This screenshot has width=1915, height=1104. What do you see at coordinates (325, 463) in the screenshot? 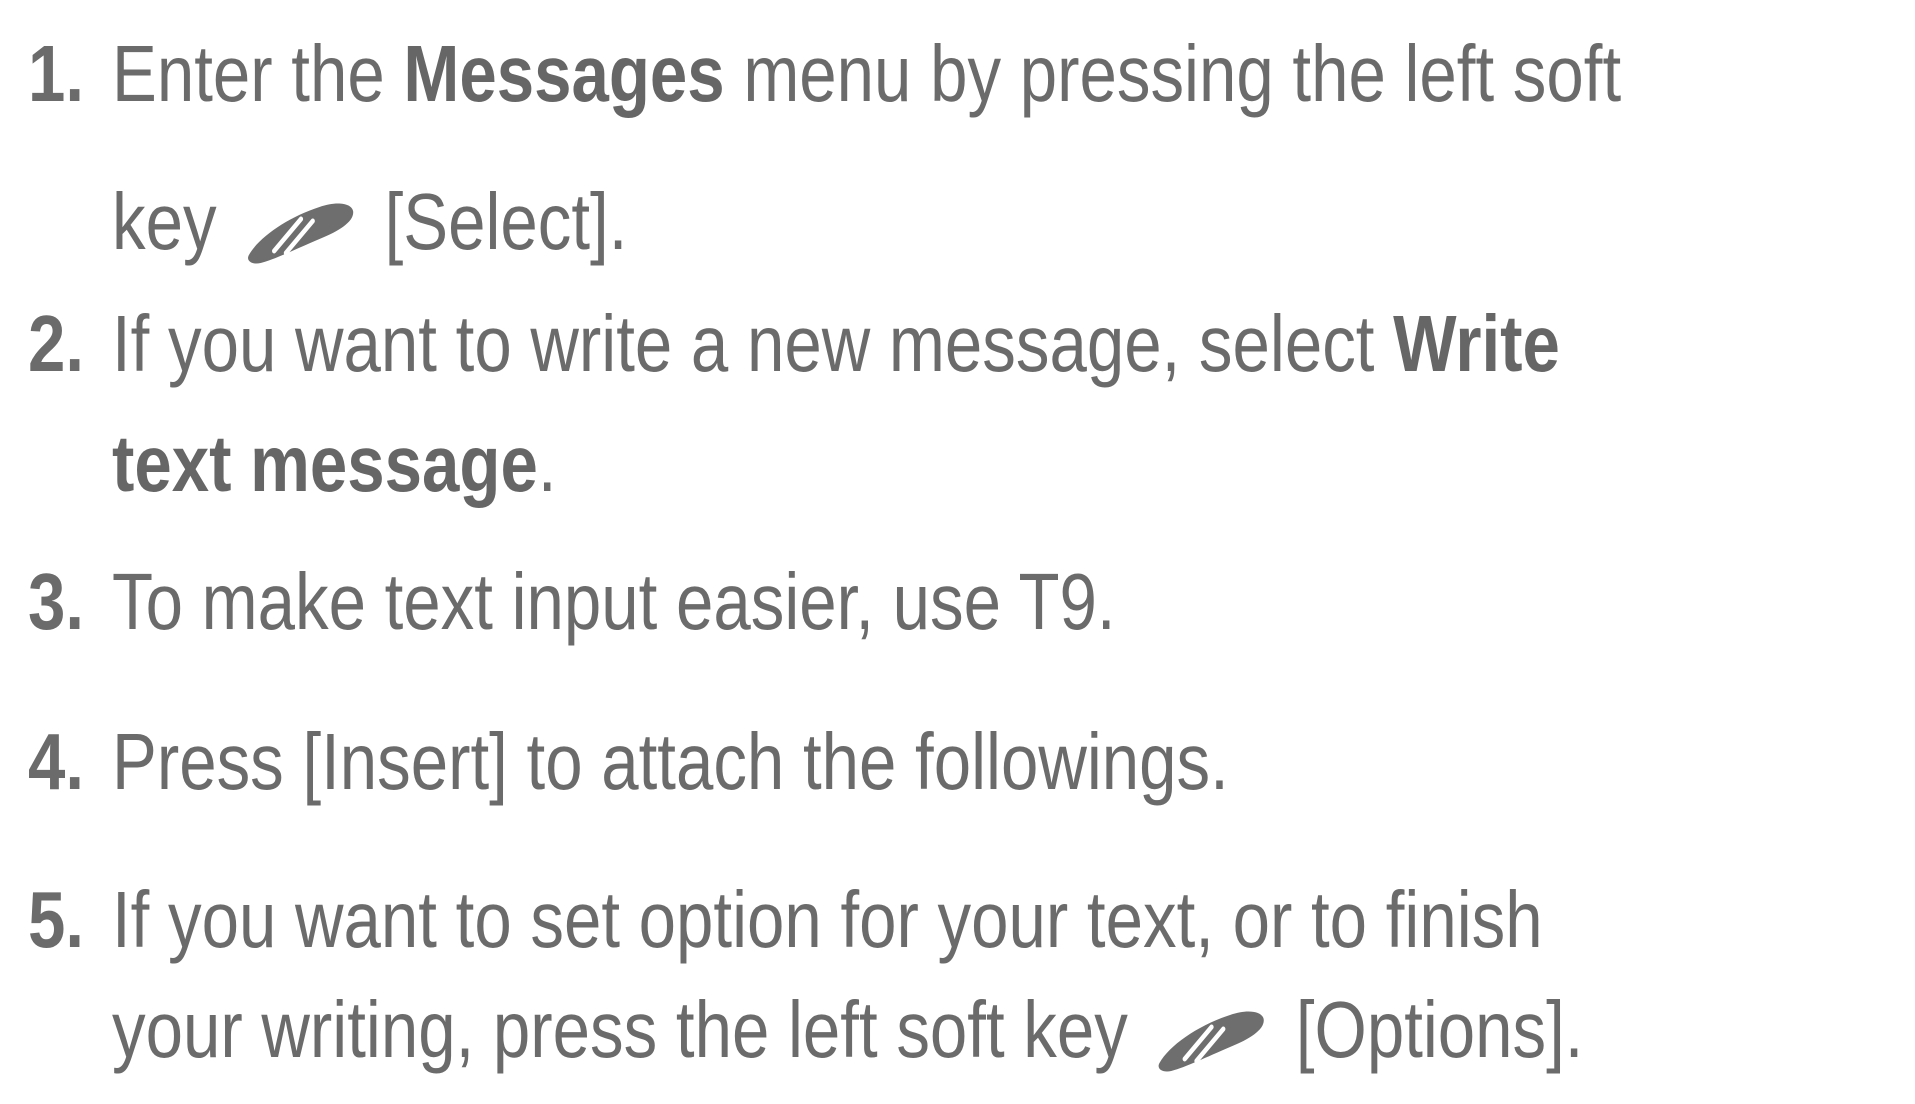
I see `option-name-bold: text message` at bounding box center [325, 463].